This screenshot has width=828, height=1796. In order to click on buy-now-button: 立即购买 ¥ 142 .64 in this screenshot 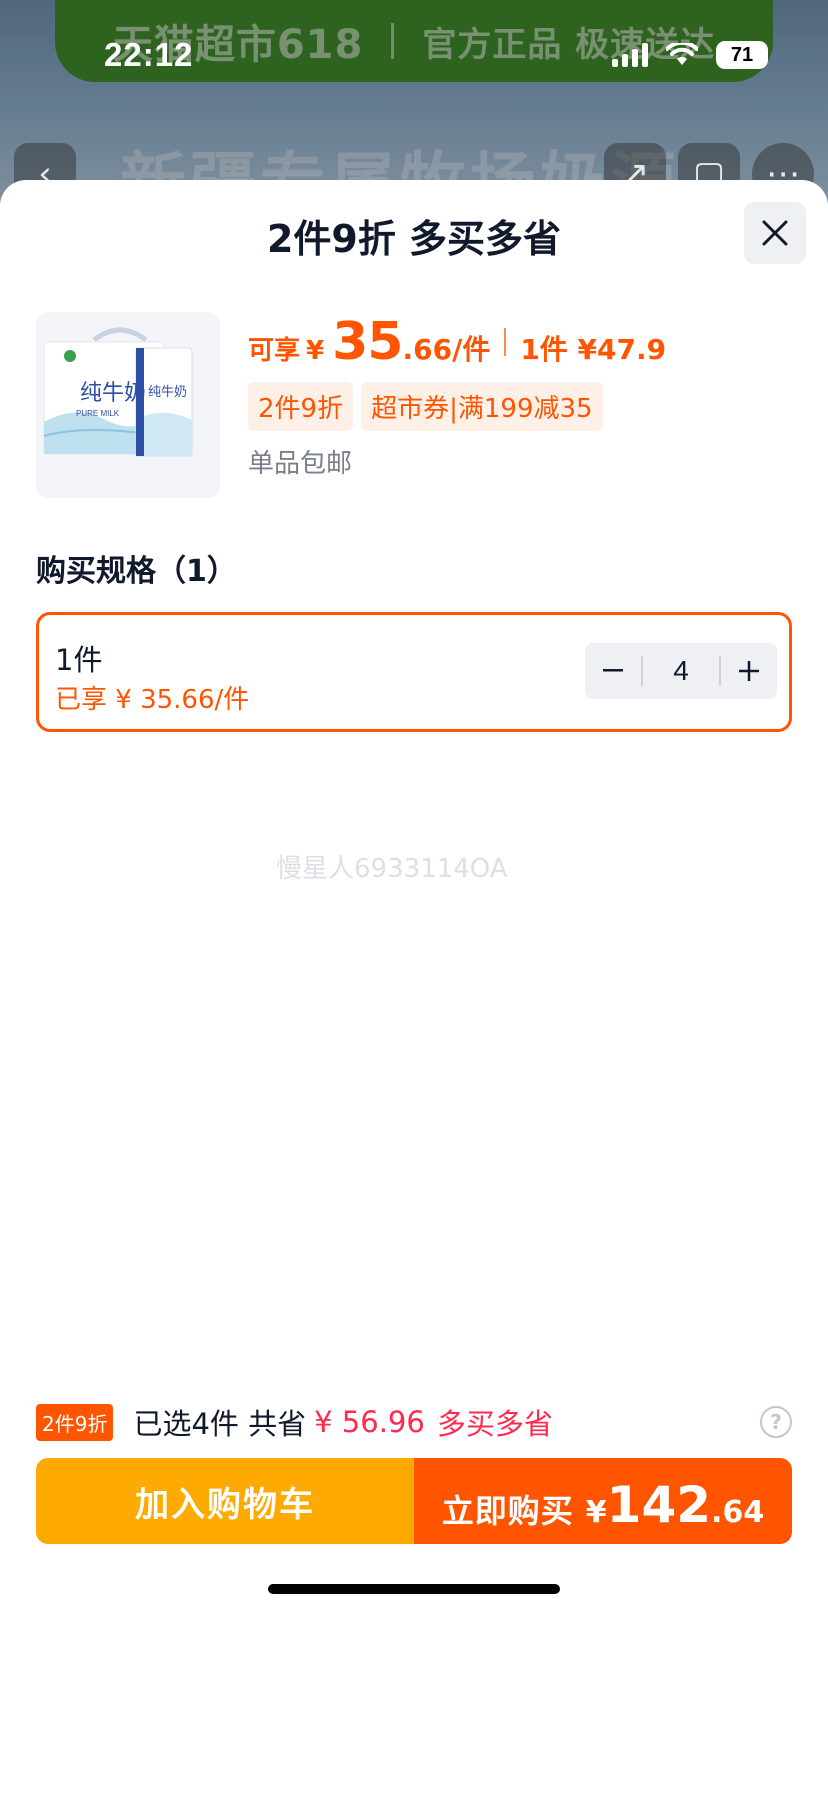, I will do `click(603, 1501)`.